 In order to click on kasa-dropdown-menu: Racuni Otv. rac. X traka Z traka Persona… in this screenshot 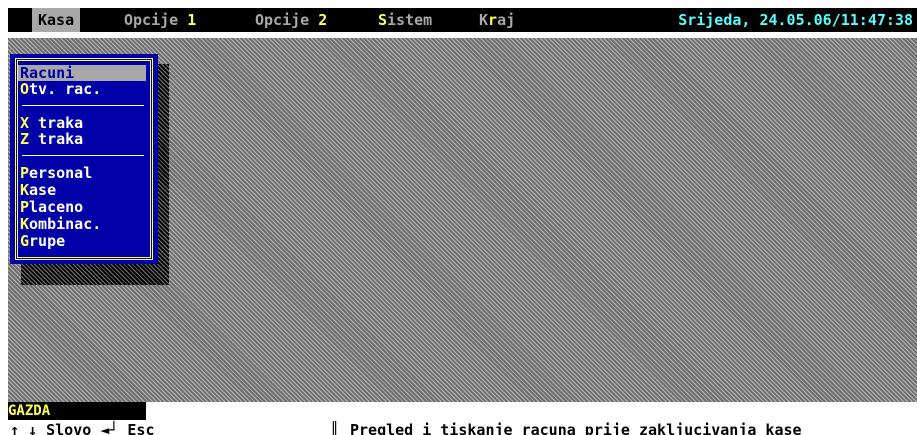, I will do `click(84, 159)`.